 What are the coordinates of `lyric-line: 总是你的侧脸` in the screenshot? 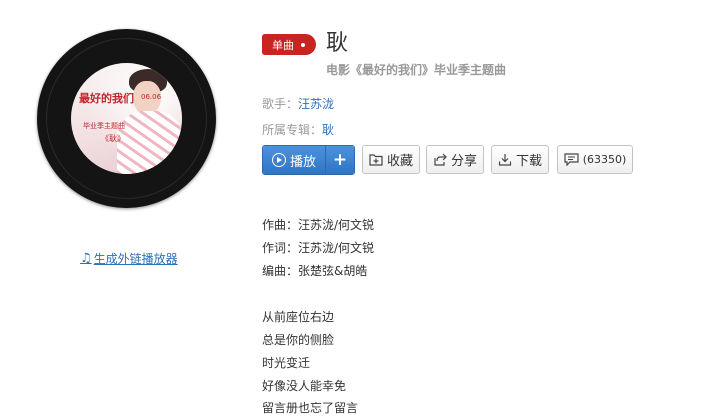 It's located at (298, 340).